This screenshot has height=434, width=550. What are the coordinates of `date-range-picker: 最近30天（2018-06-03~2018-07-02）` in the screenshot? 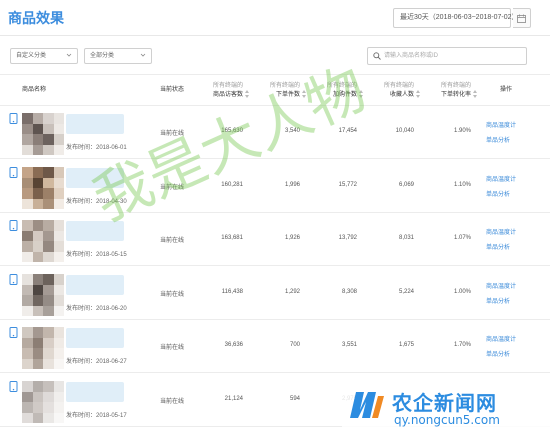 It's located at (456, 18).